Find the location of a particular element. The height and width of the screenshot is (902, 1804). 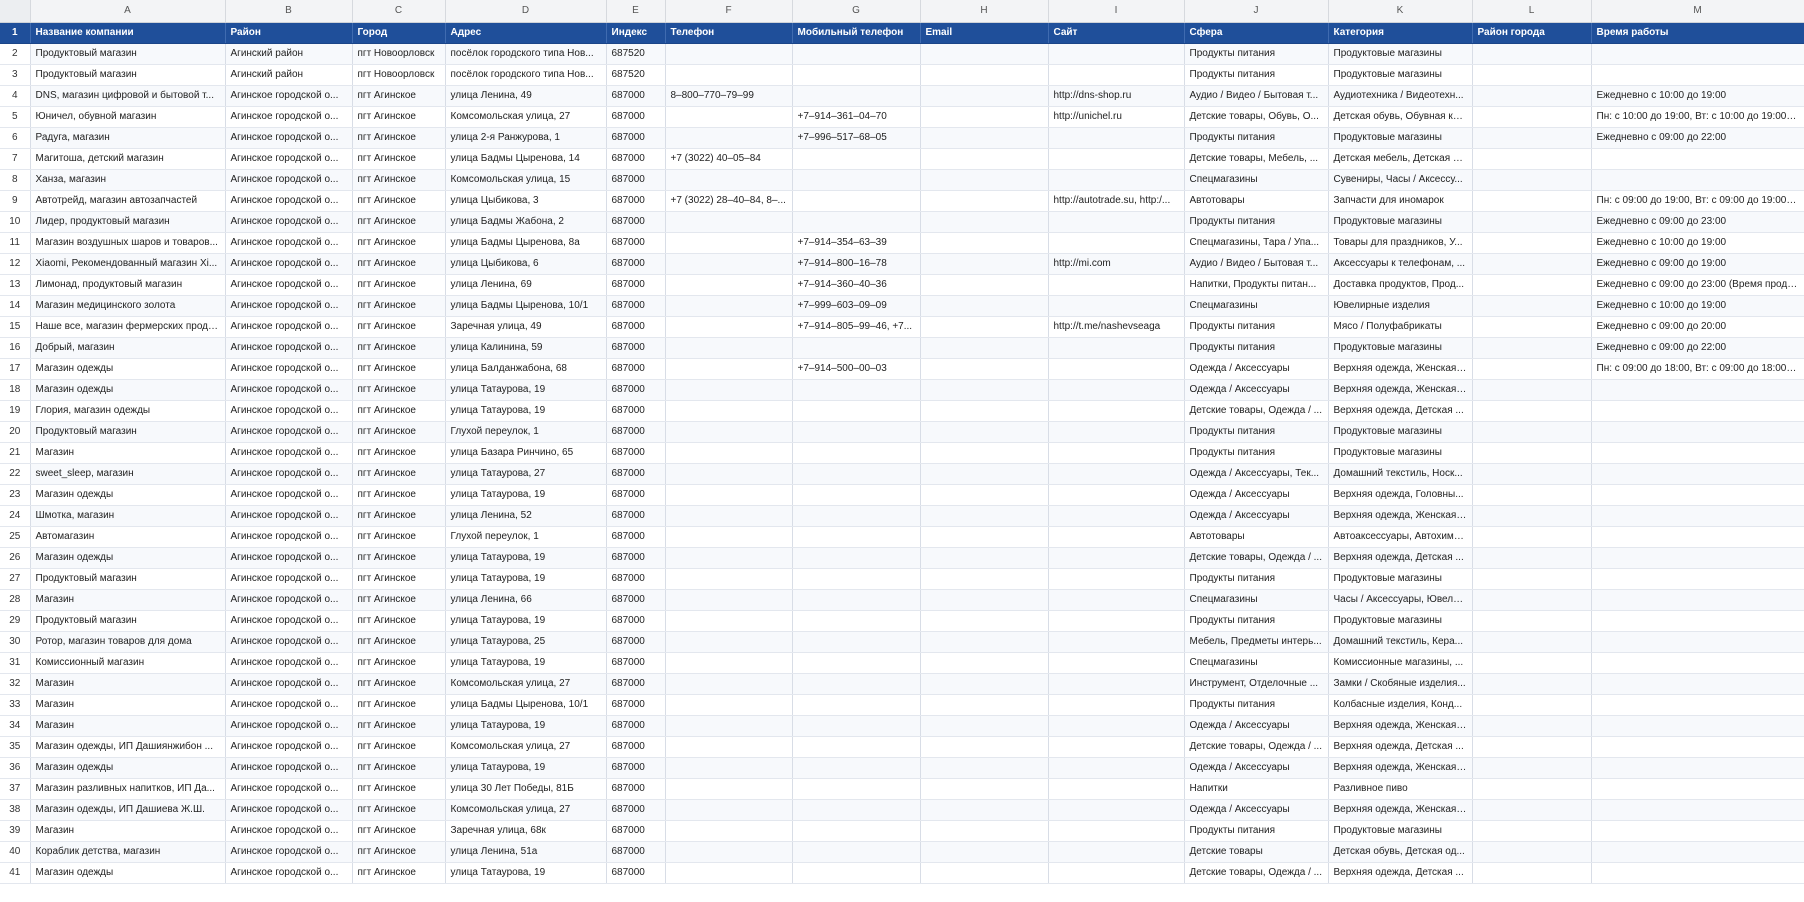

row-number: 13 is located at coordinates (15, 285).